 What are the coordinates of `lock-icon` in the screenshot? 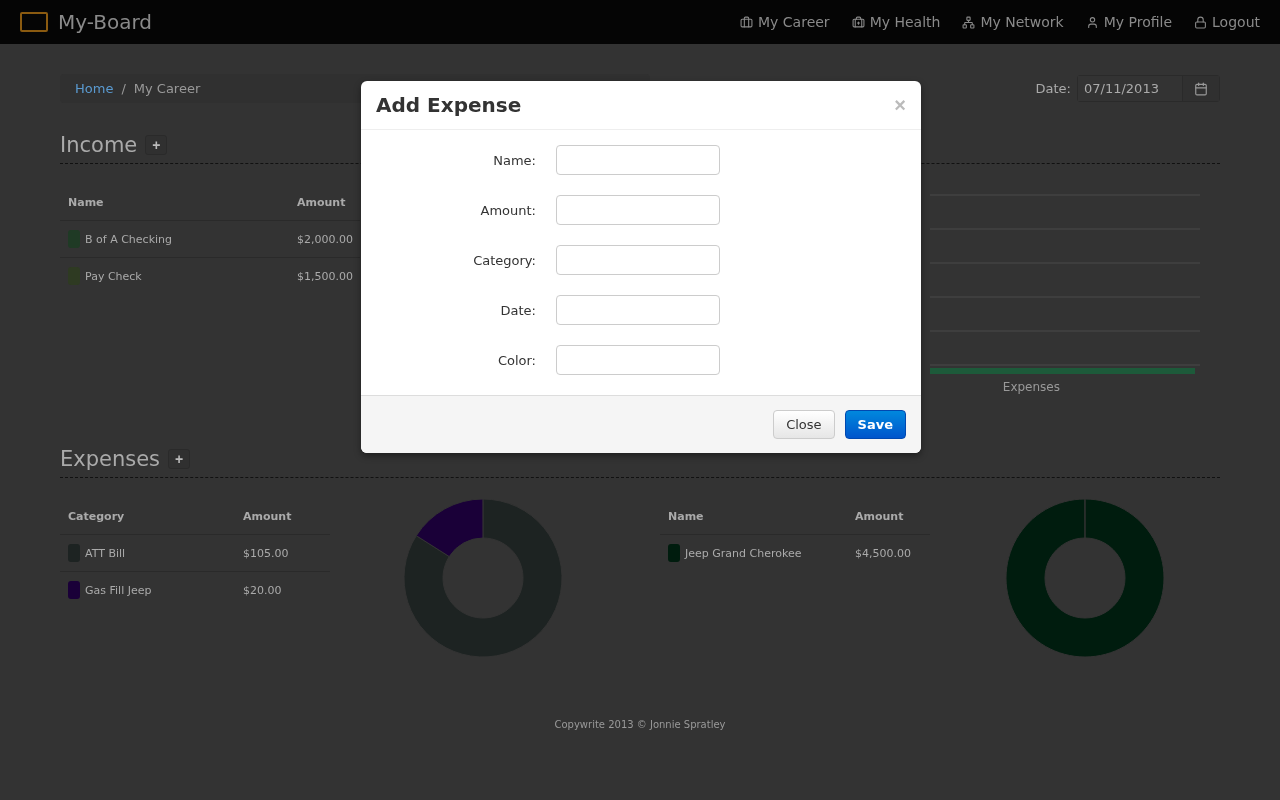 It's located at (1201, 22).